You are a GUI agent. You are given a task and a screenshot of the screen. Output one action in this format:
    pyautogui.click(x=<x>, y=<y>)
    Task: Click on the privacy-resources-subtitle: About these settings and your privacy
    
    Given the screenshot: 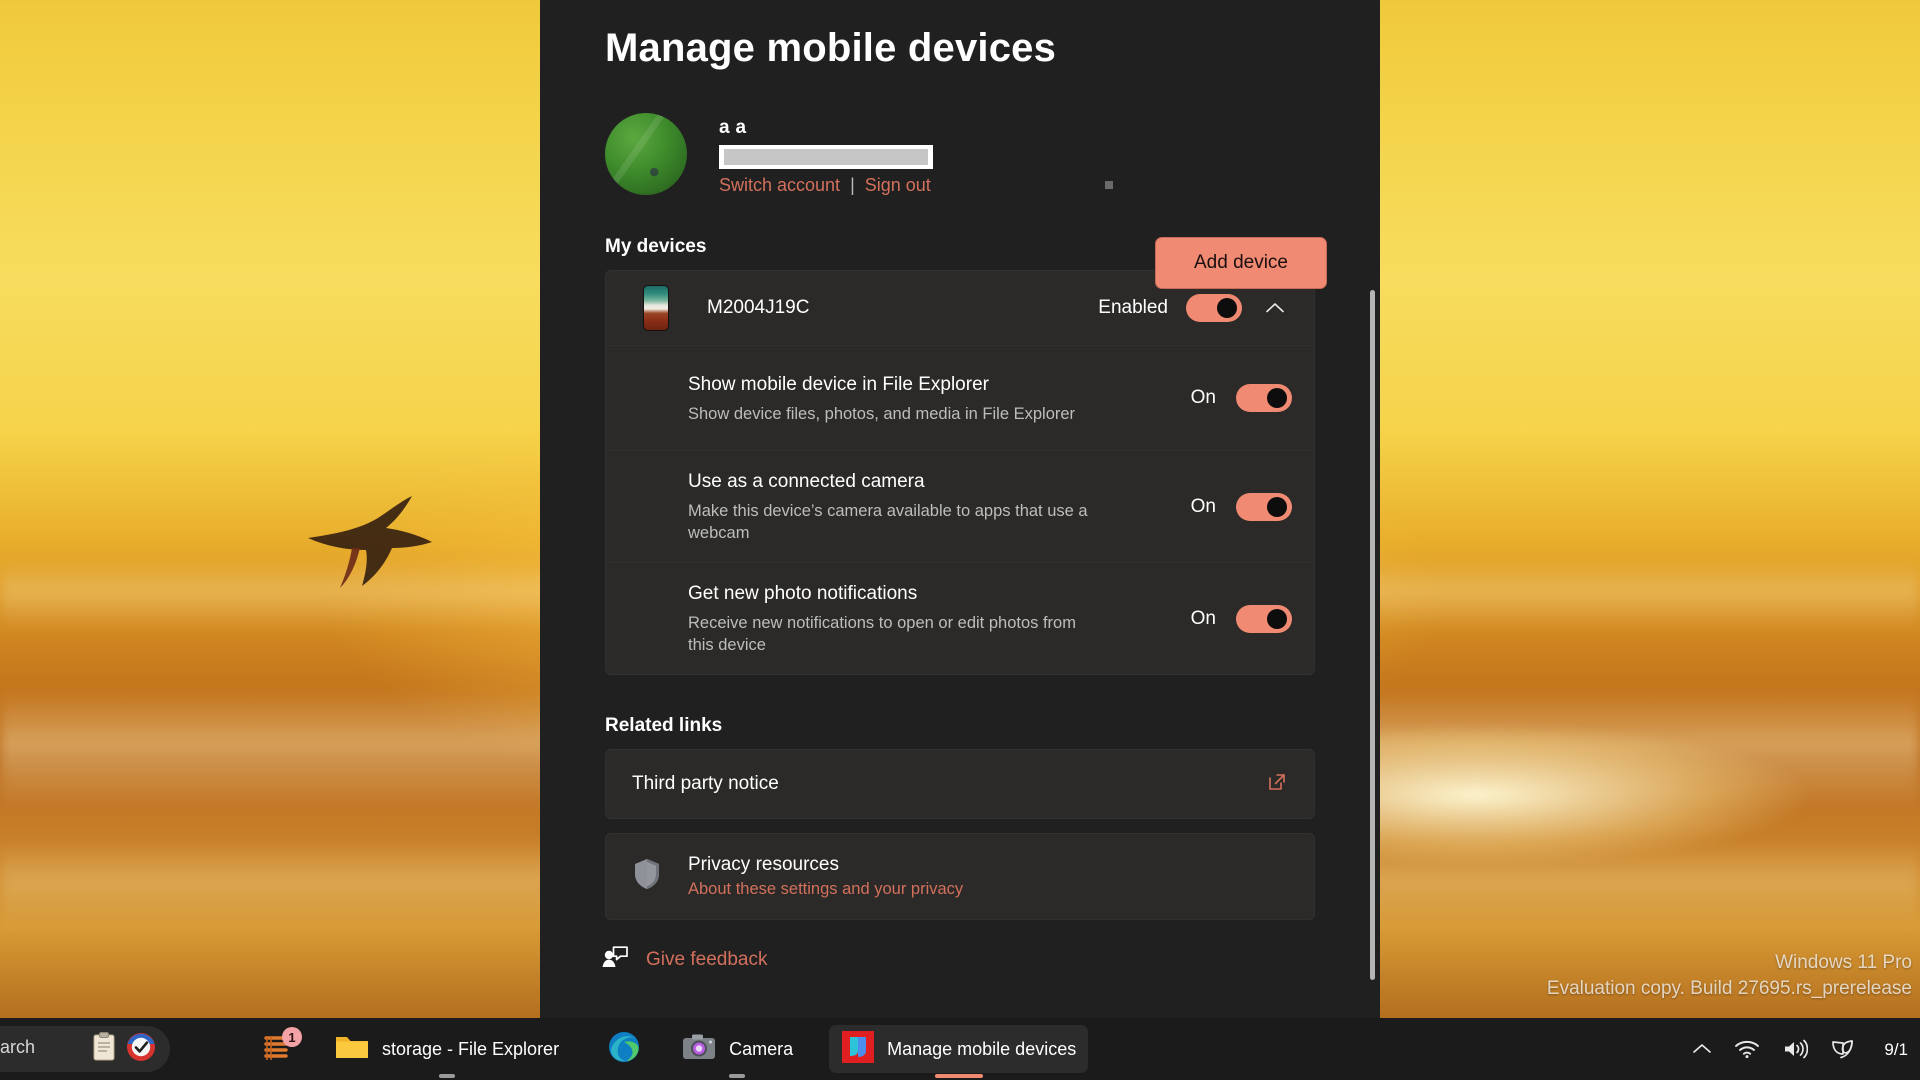 What is the action you would take?
    pyautogui.click(x=826, y=889)
    